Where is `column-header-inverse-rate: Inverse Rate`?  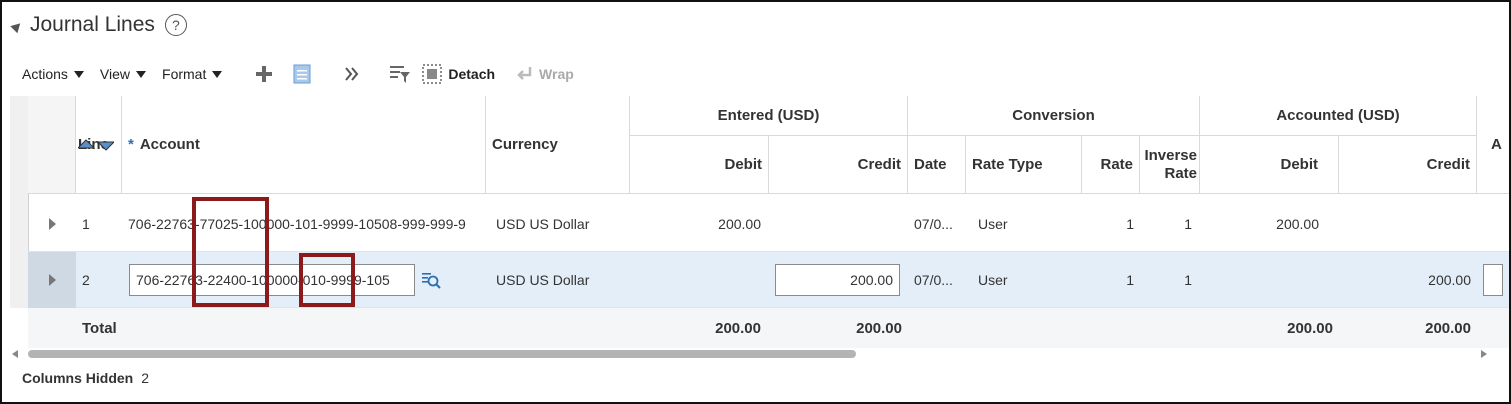 column-header-inverse-rate: Inverse Rate is located at coordinates (1170, 165).